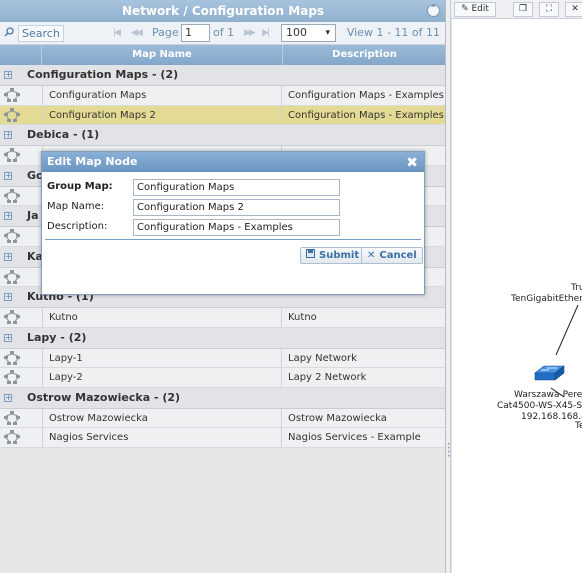 Image resolution: width=582 pixels, height=573 pixels. What do you see at coordinates (480, 9) in the screenshot?
I see `edit-label: Edit` at bounding box center [480, 9].